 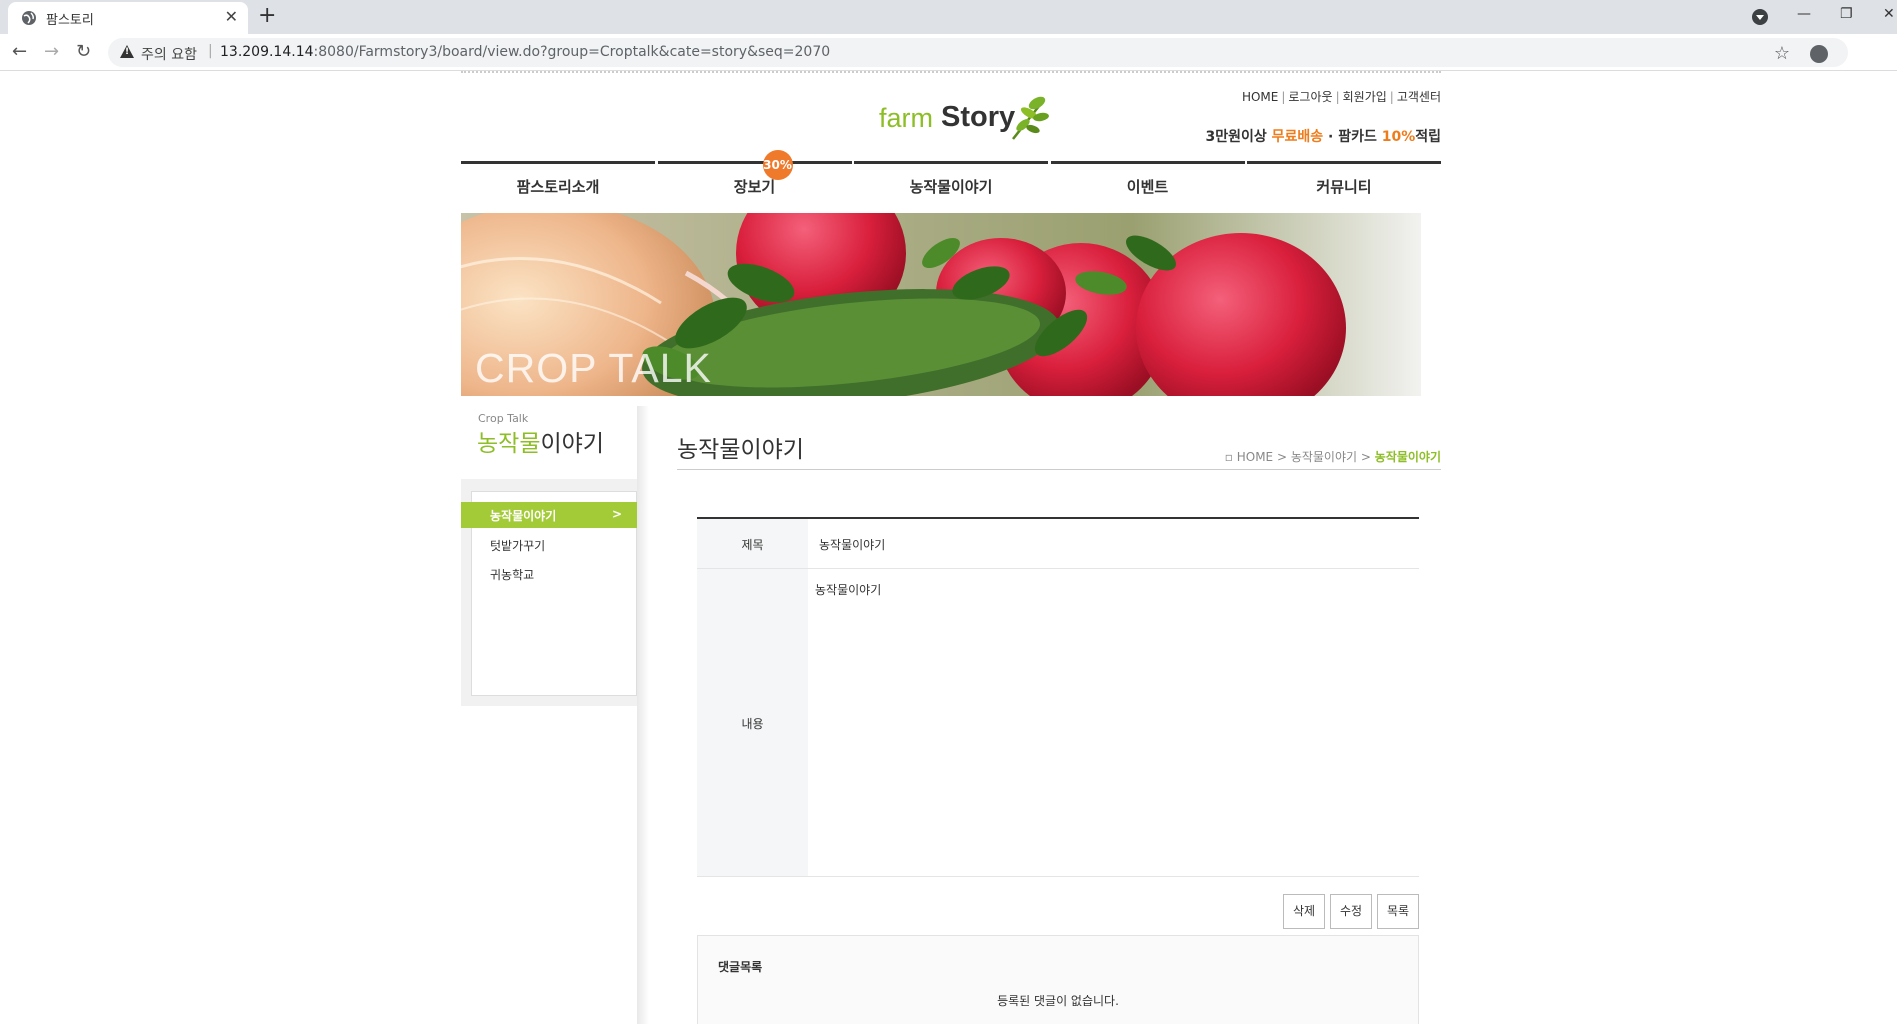 I want to click on nav-item-croptalk: 농작물이야기, so click(x=951, y=183).